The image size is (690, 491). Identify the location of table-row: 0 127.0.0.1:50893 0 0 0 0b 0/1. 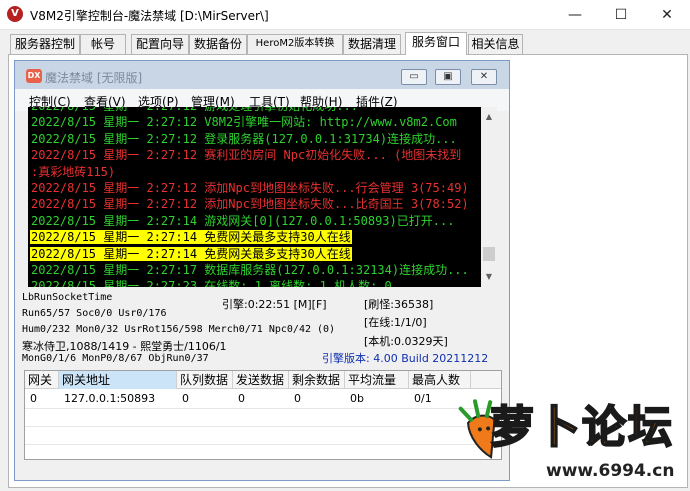
(263, 399).